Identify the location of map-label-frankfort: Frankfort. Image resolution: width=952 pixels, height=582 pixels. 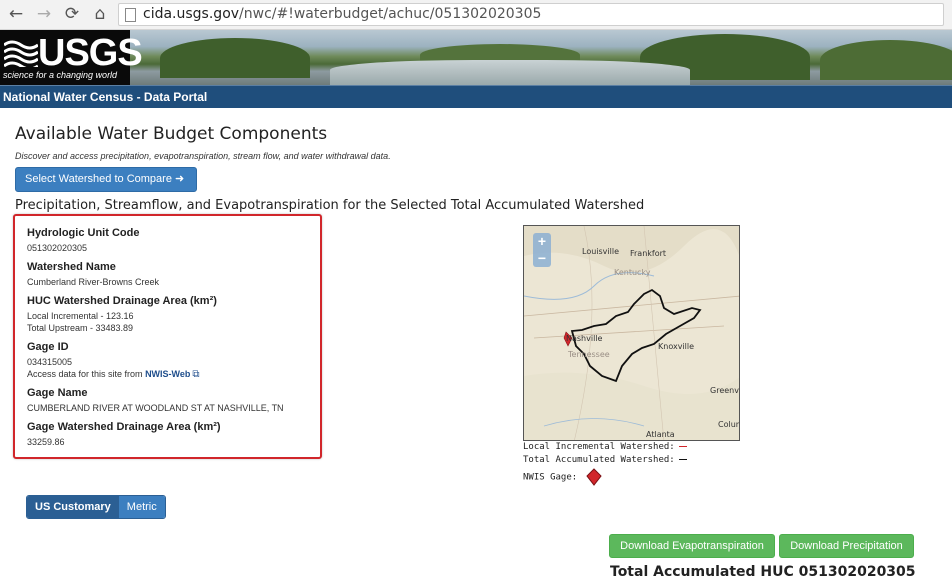
(648, 253).